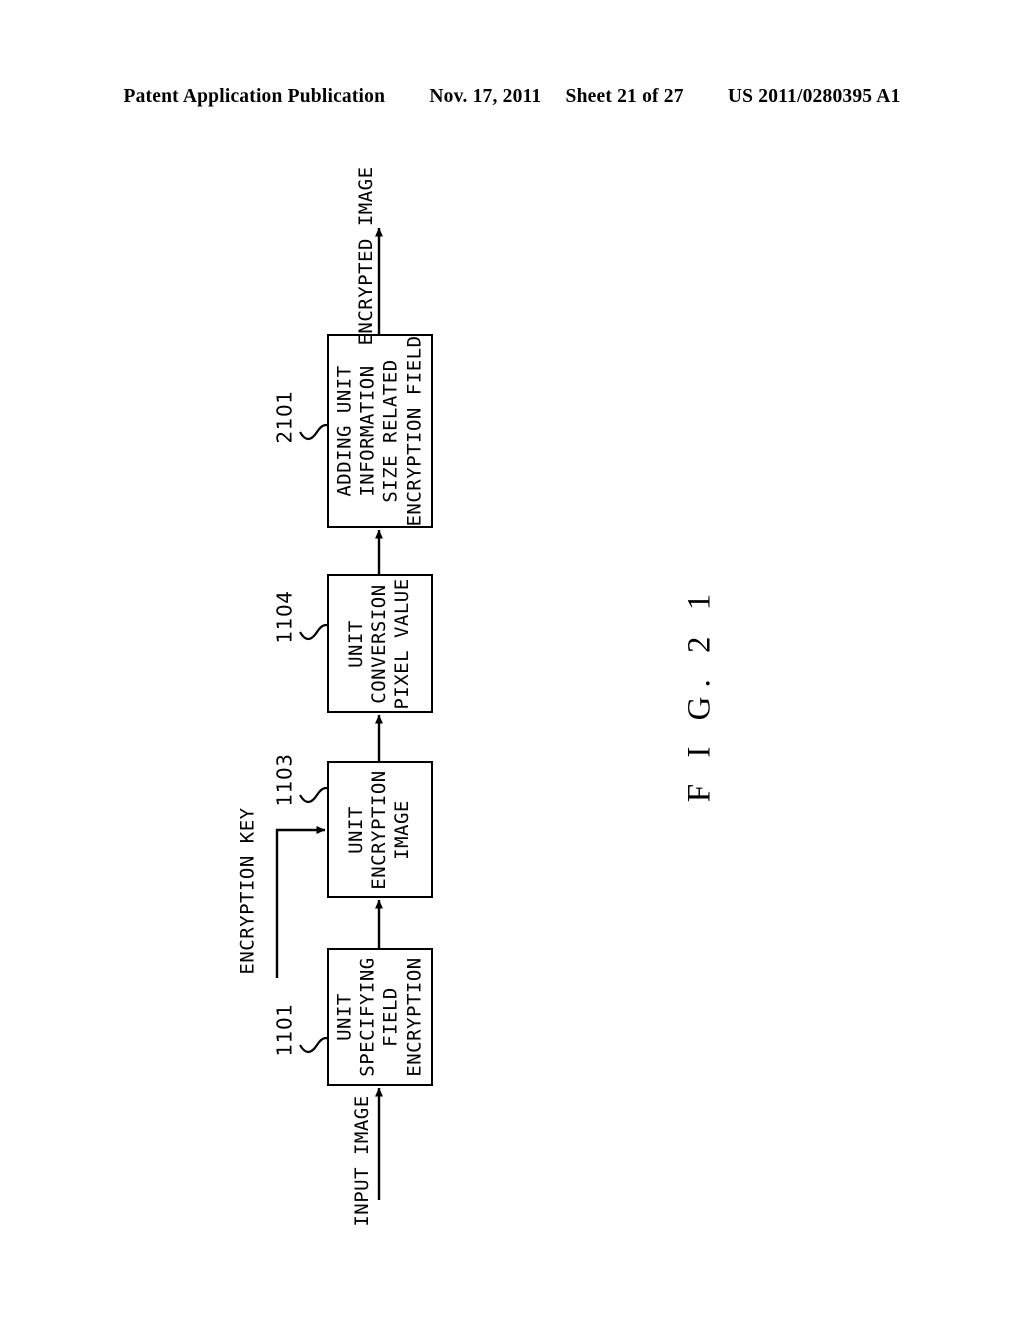 The width and height of the screenshot is (1024, 1320). I want to click on block-image-encryption-unit: IMAGE ENCRYPTION UNIT, so click(380, 829).